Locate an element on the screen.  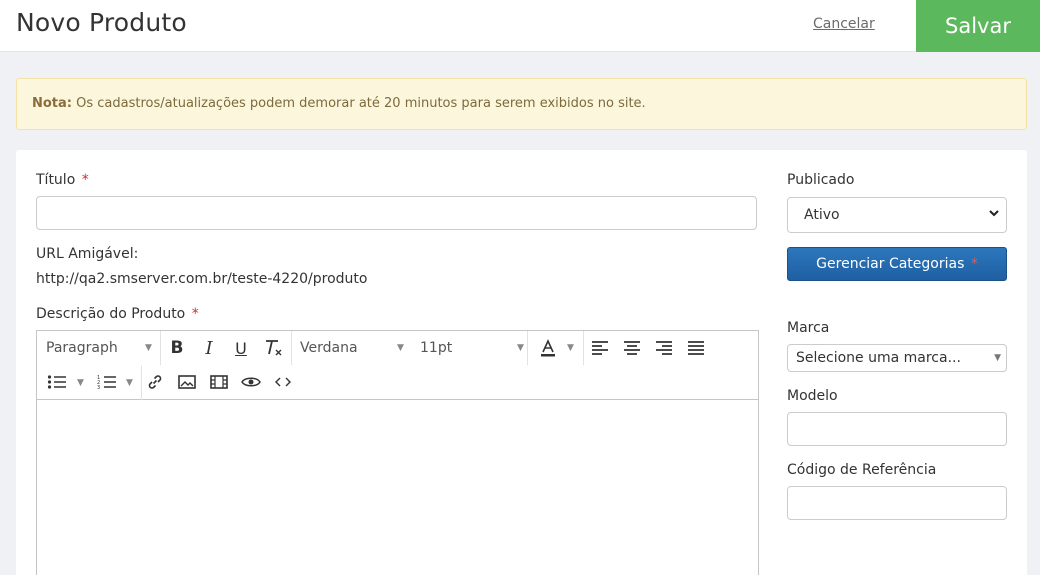
bullet-list-icon is located at coordinates (57, 382).